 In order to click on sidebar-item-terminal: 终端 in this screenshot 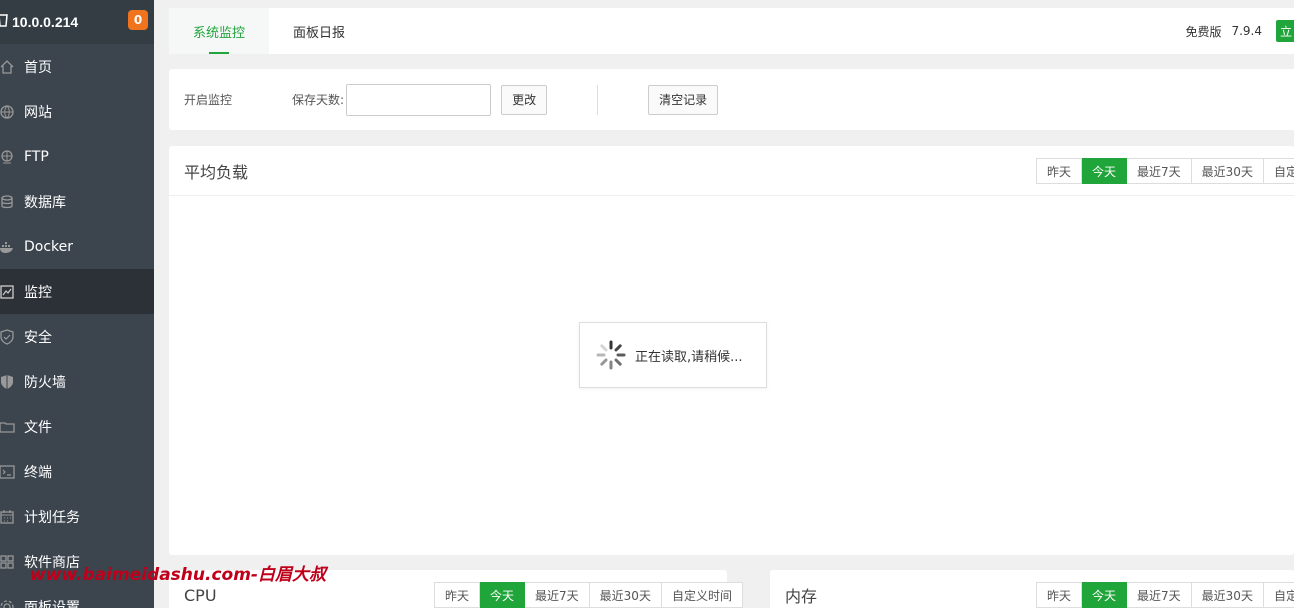, I will do `click(77, 471)`.